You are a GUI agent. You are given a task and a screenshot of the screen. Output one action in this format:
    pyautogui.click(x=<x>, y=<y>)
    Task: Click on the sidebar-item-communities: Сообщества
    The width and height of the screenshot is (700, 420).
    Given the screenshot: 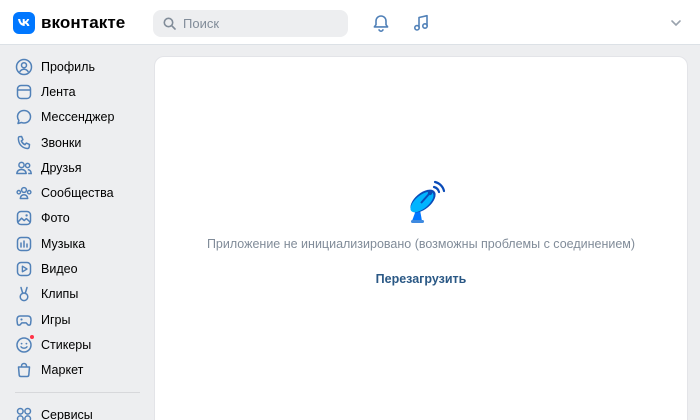 What is the action you would take?
    pyautogui.click(x=75, y=192)
    